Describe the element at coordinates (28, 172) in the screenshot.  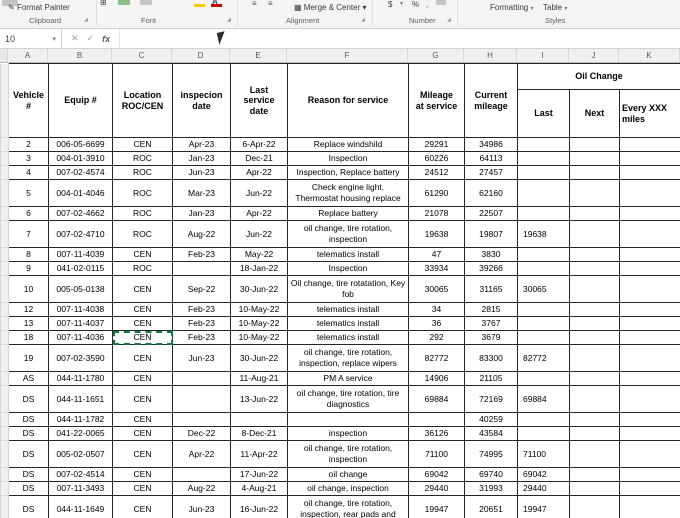
I see `cell-vehicle: 4` at that location.